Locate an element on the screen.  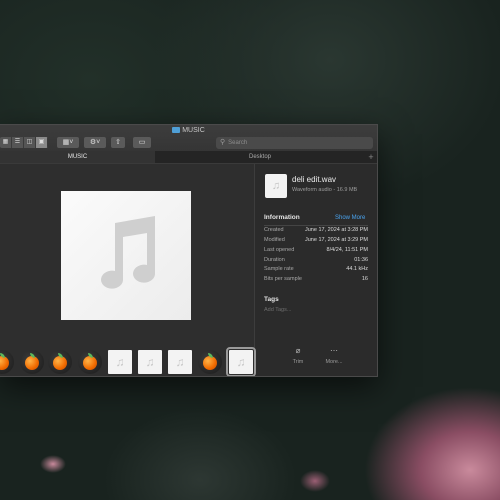
trim-label: Trim is located at coordinates (298, 362).